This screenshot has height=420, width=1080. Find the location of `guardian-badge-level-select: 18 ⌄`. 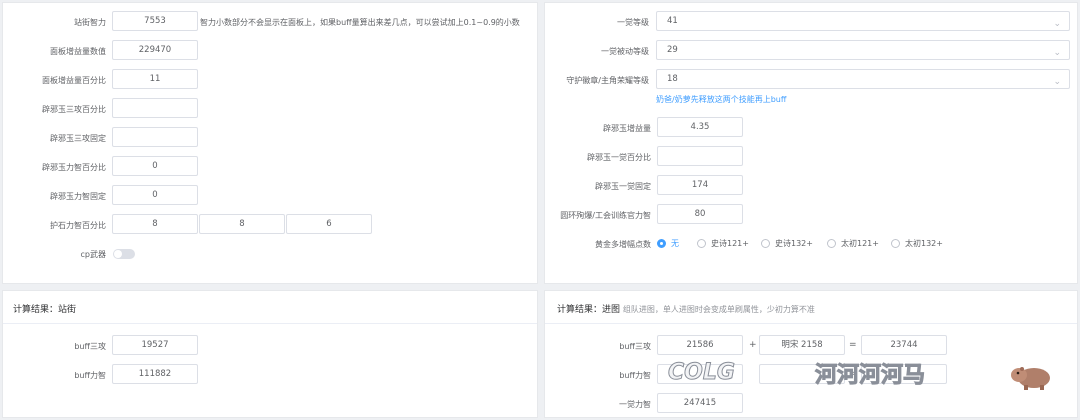

guardian-badge-level-select: 18 ⌄ is located at coordinates (863, 79).